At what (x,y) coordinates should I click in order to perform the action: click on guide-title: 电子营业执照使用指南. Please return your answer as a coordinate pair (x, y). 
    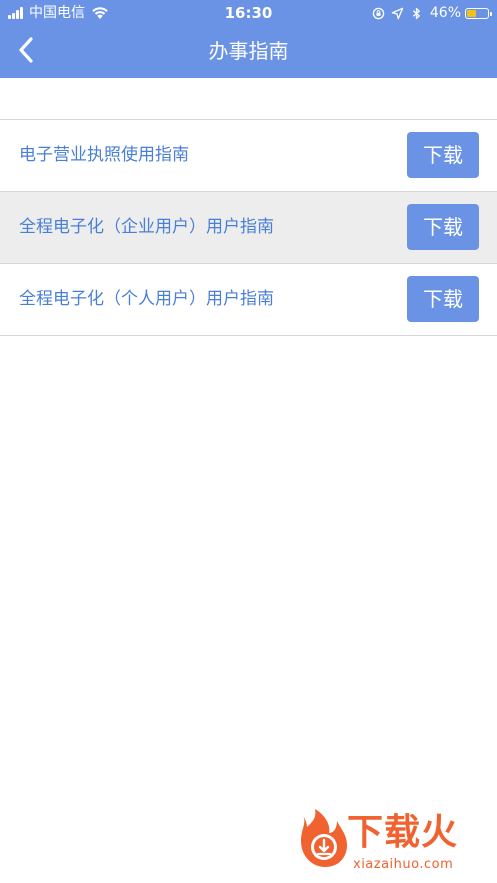
    Looking at the image, I should click on (104, 155).